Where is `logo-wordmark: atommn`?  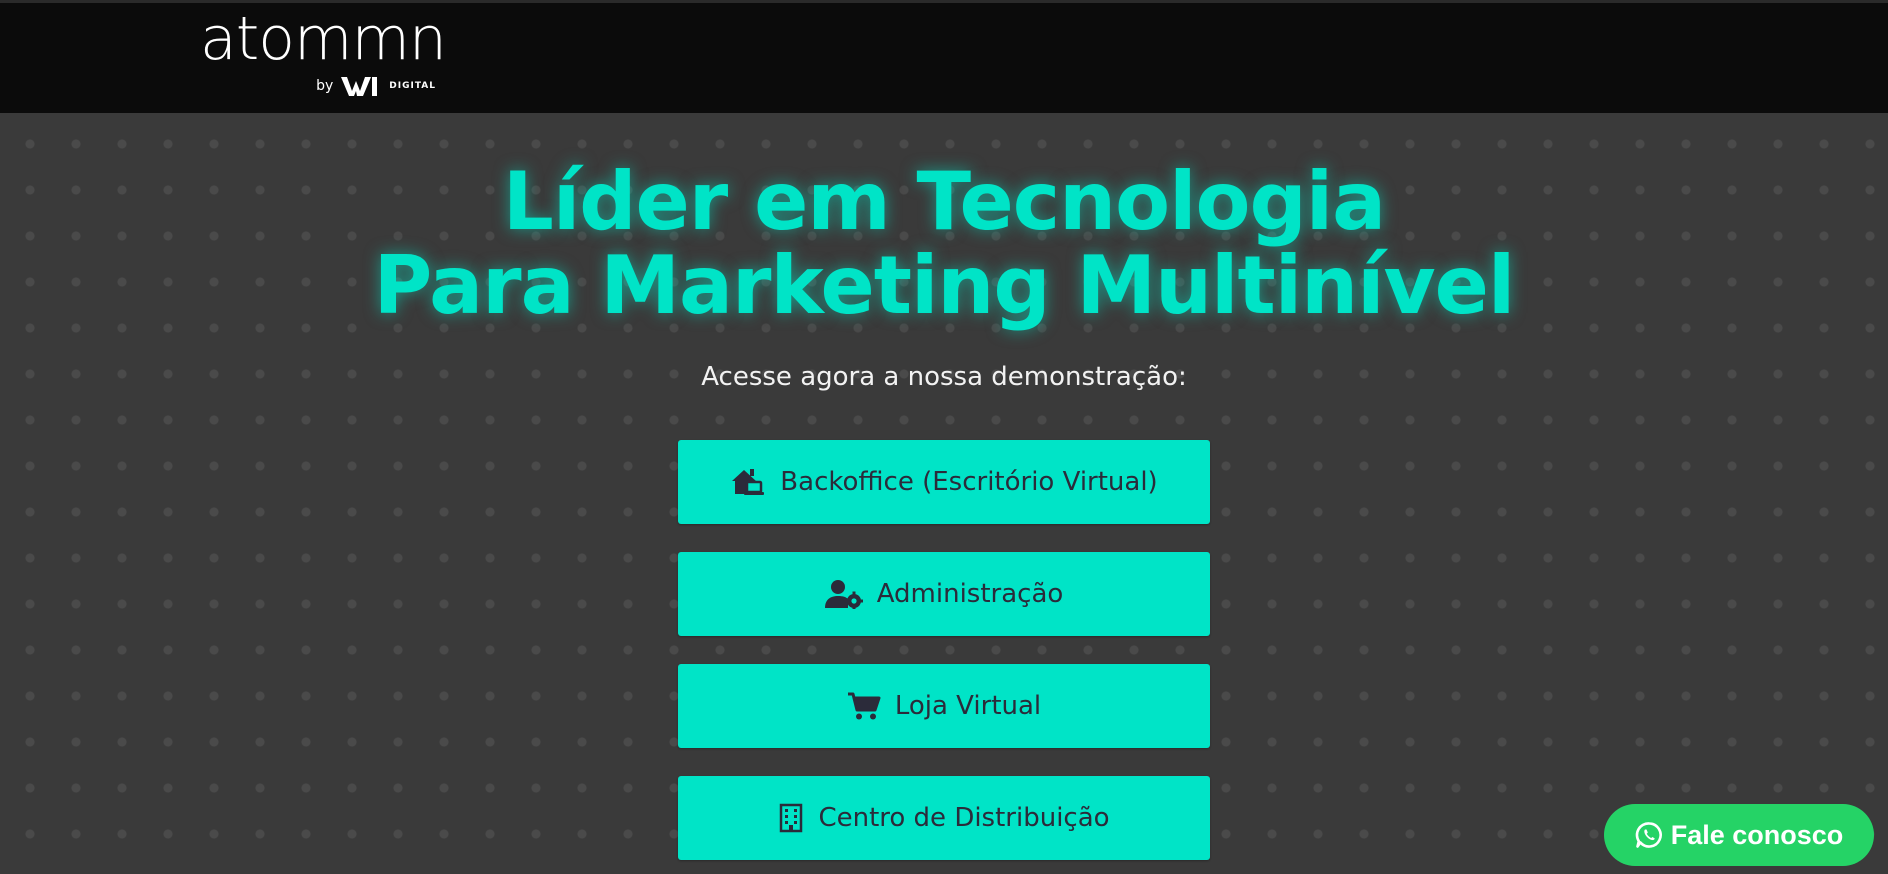
logo-wordmark: atommn is located at coordinates (323, 39).